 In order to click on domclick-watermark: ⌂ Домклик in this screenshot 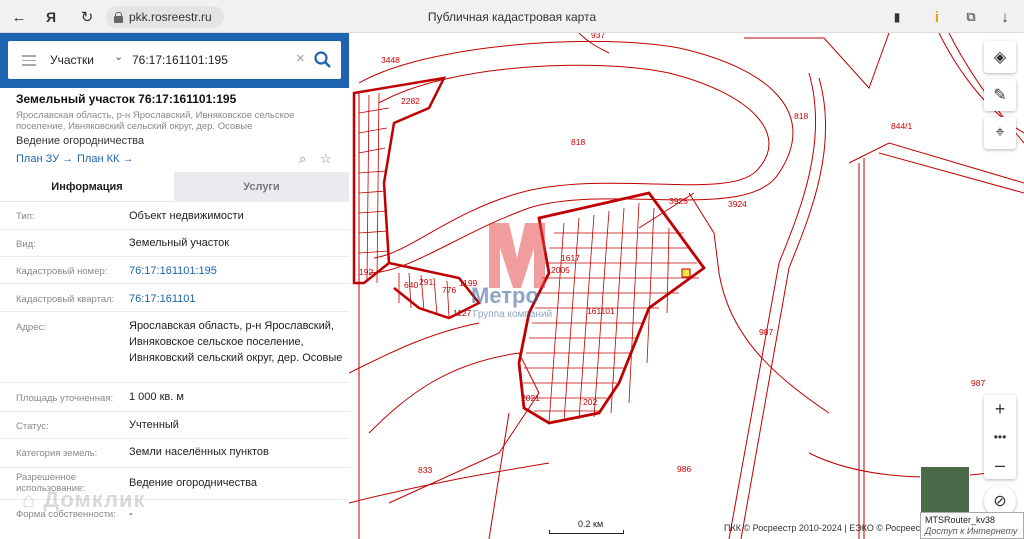, I will do `click(84, 499)`.